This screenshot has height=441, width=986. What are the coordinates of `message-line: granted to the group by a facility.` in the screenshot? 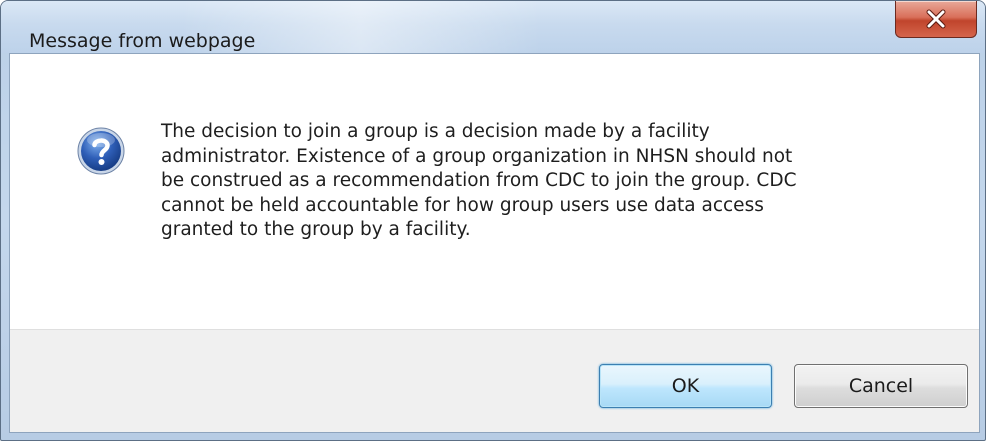 It's located at (316, 229).